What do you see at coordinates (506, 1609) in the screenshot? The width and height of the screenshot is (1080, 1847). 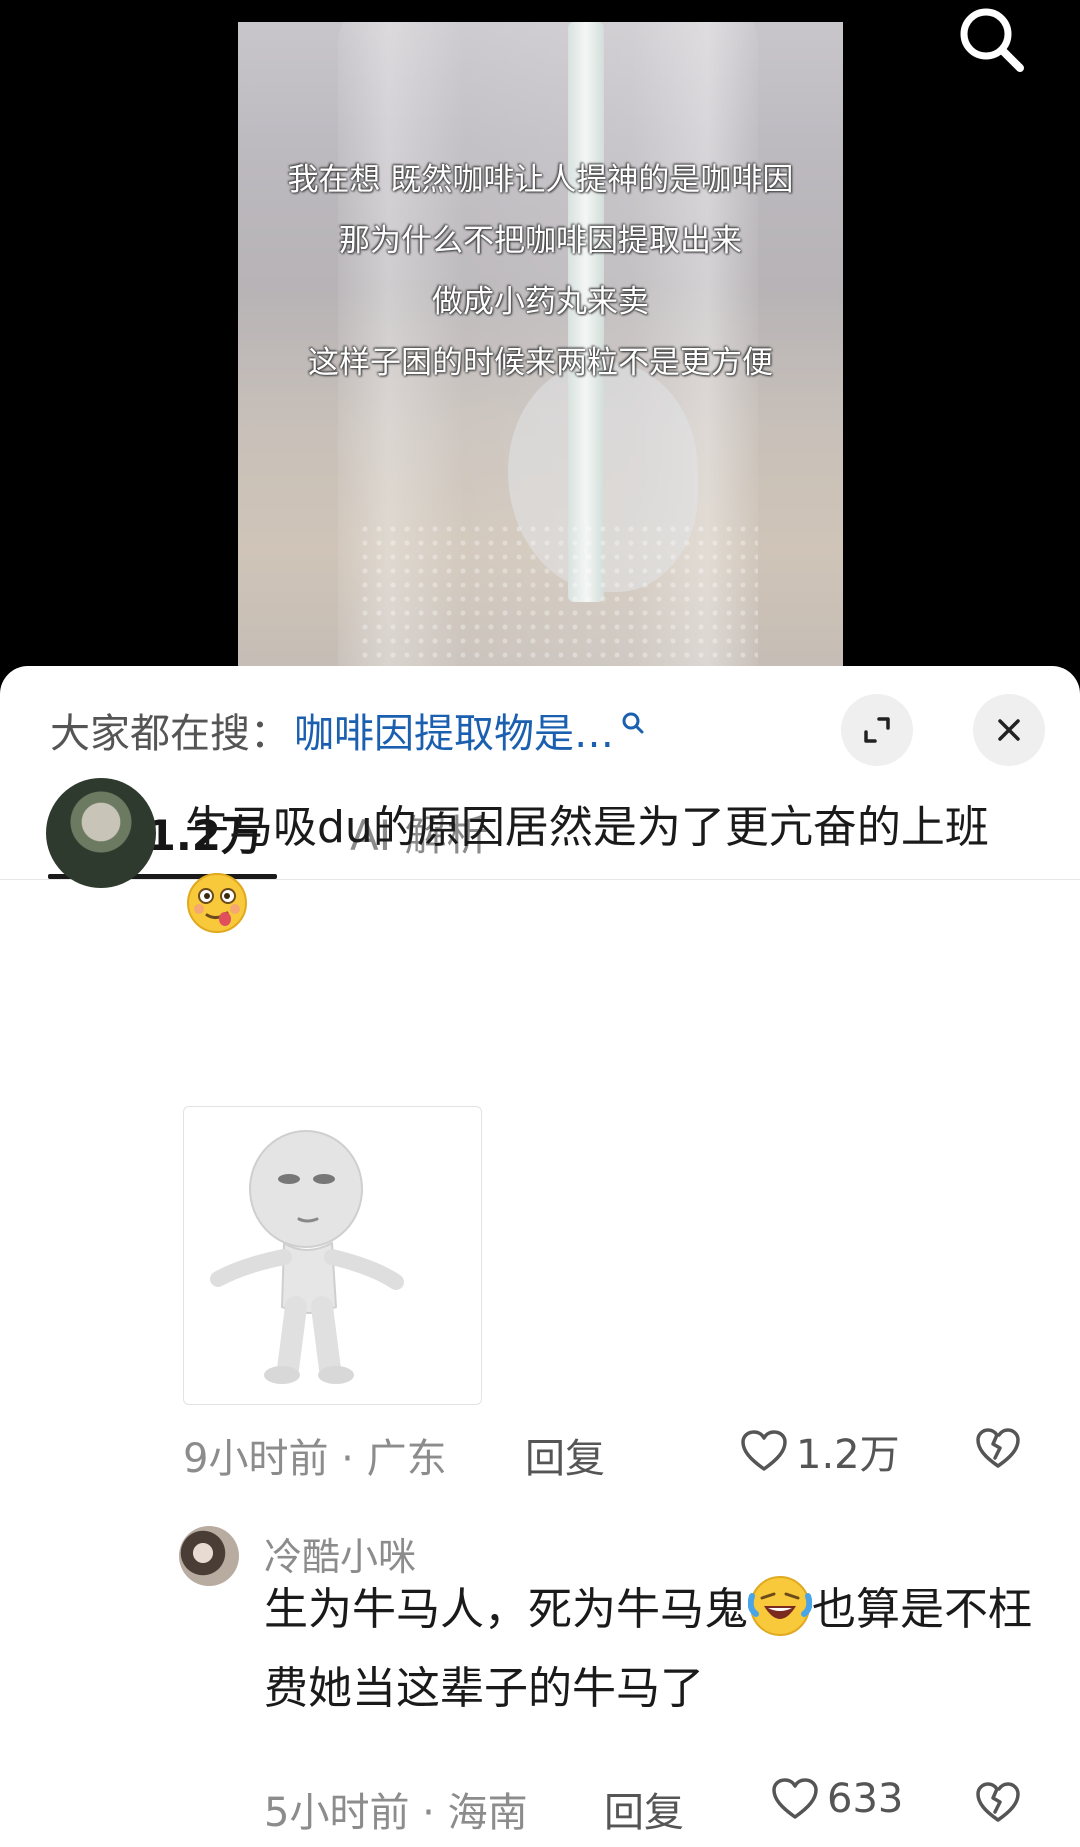 I see `comment-body: 生为牛马人，死为牛马鬼` at bounding box center [506, 1609].